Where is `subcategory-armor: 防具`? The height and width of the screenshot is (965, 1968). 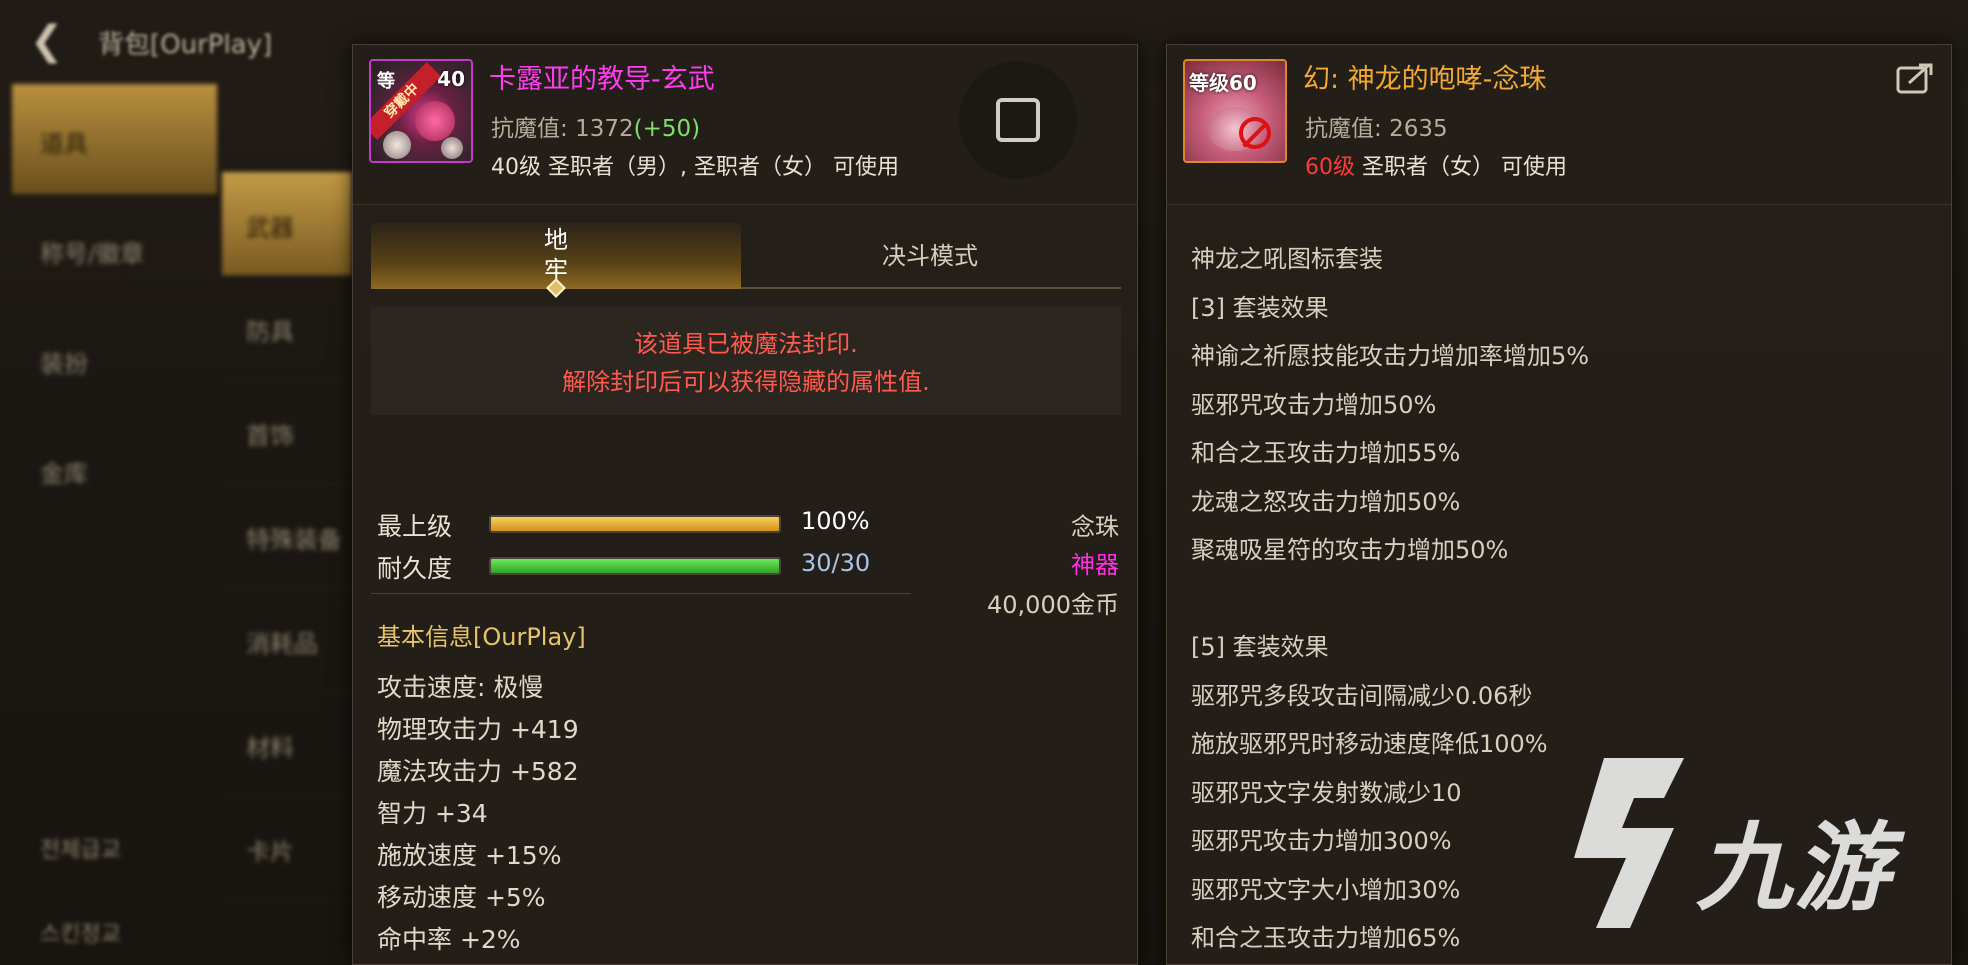 subcategory-armor: 防具 is located at coordinates (287, 328).